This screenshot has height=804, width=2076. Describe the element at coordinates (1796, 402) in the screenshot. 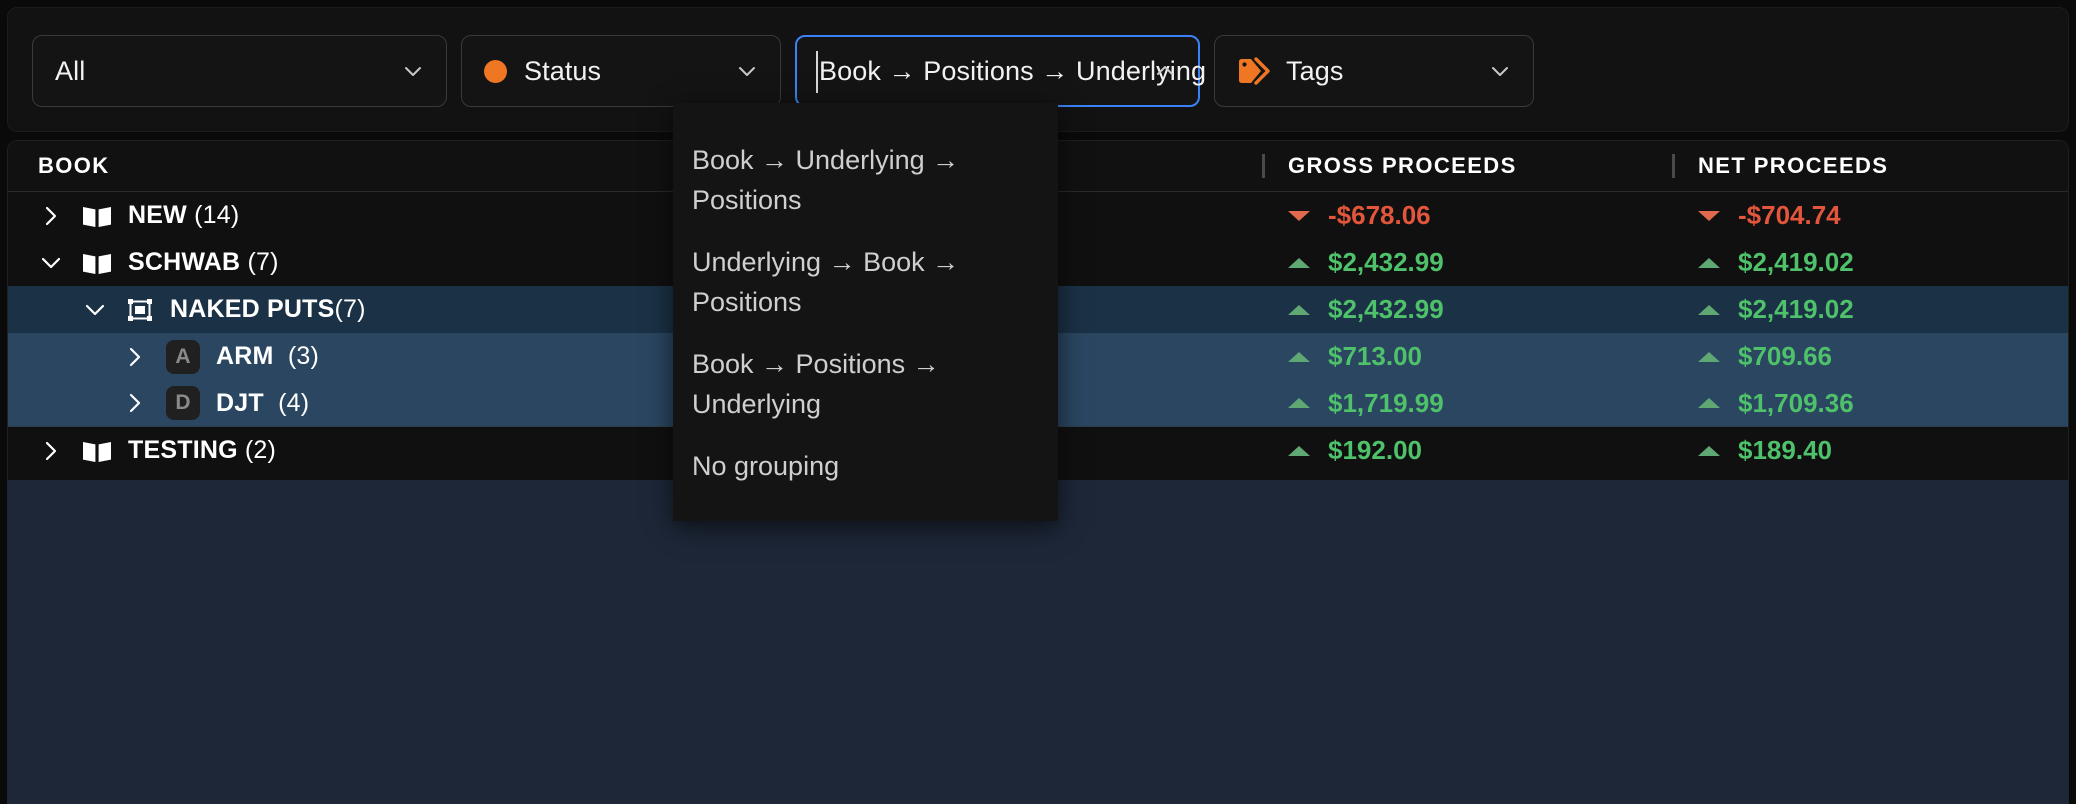

I see `row-net-proceeds-value: $1,709.36` at that location.